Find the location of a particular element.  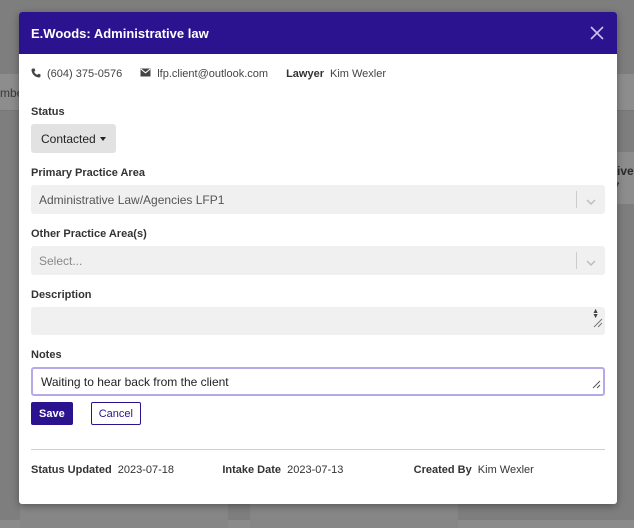

lawyer-label: Lawyer is located at coordinates (305, 74).